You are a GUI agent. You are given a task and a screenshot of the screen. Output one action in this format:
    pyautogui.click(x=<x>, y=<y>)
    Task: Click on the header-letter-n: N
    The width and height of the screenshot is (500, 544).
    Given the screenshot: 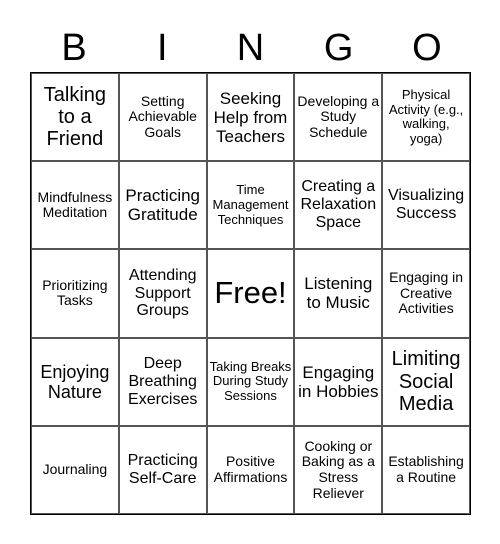 What is the action you would take?
    pyautogui.click(x=250, y=48)
    